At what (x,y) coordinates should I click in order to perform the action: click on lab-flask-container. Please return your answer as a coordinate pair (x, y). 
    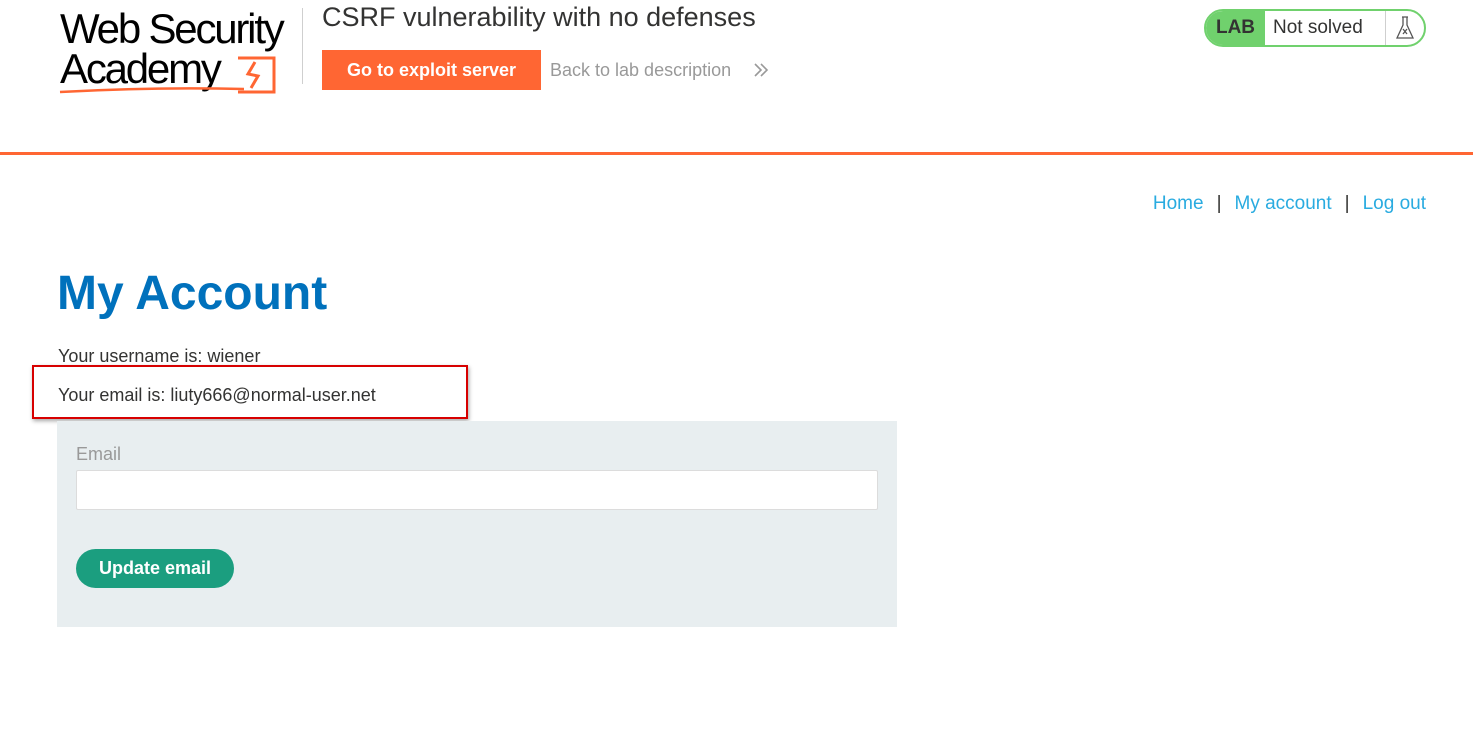
    Looking at the image, I should click on (1404, 28).